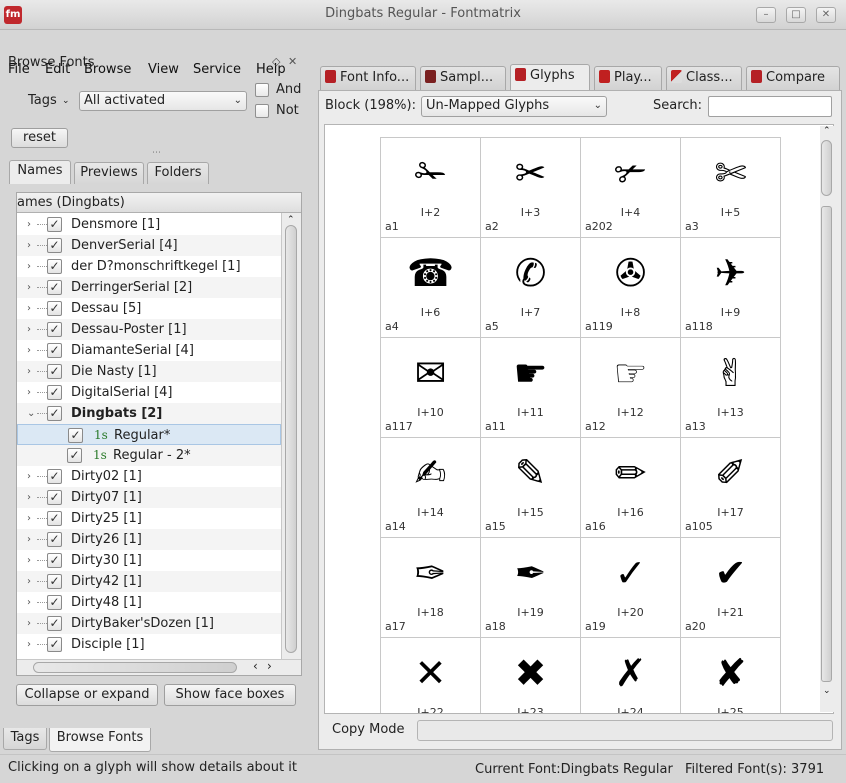  Describe the element at coordinates (149, 518) in the screenshot. I see `tree-family-row: › ✓ Dirty25 [1]` at that location.